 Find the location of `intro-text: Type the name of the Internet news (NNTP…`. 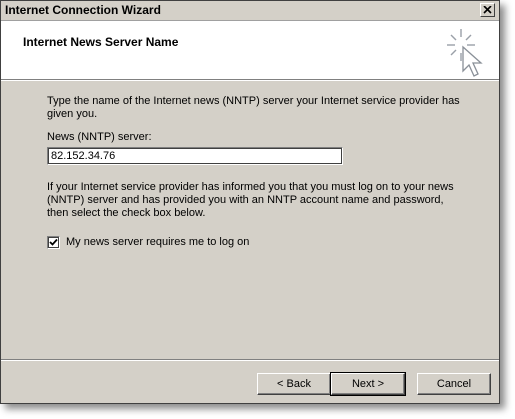

intro-text: Type the name of the Internet news (NNTP… is located at coordinates (253, 107).